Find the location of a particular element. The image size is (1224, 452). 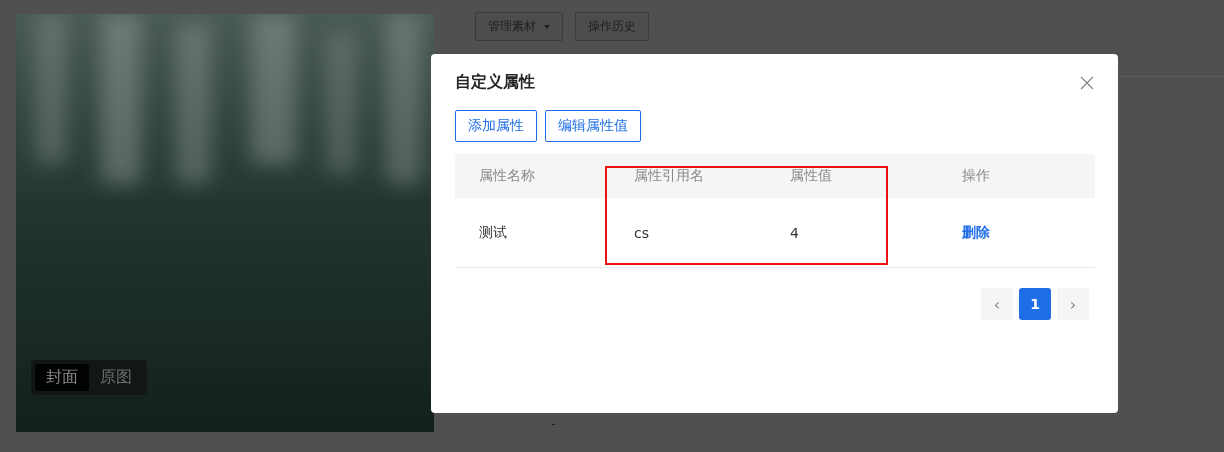

page-button: 1 is located at coordinates (1035, 304).